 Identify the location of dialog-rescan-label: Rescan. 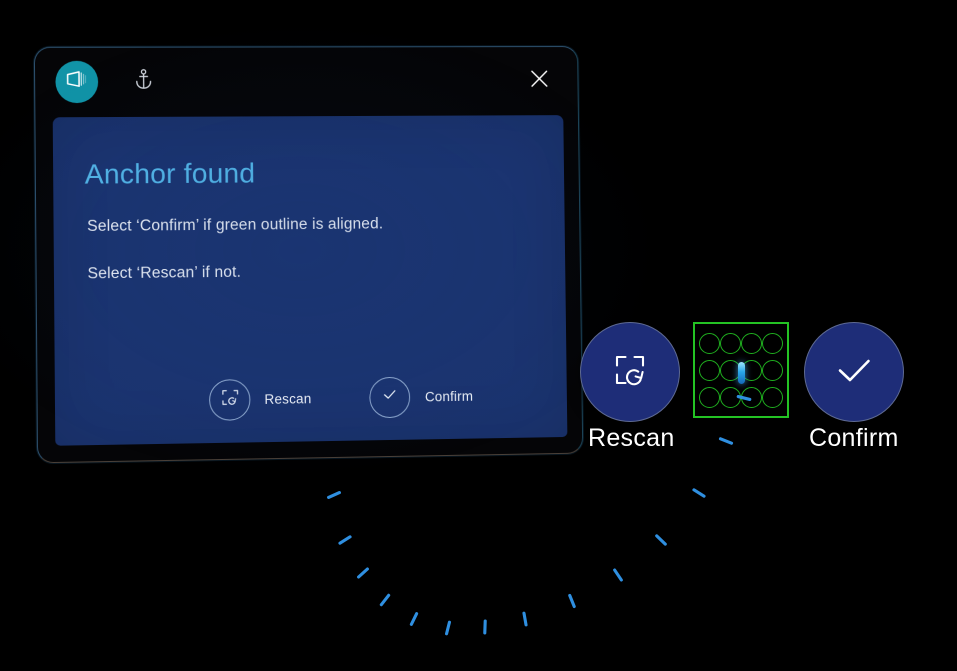
(288, 398).